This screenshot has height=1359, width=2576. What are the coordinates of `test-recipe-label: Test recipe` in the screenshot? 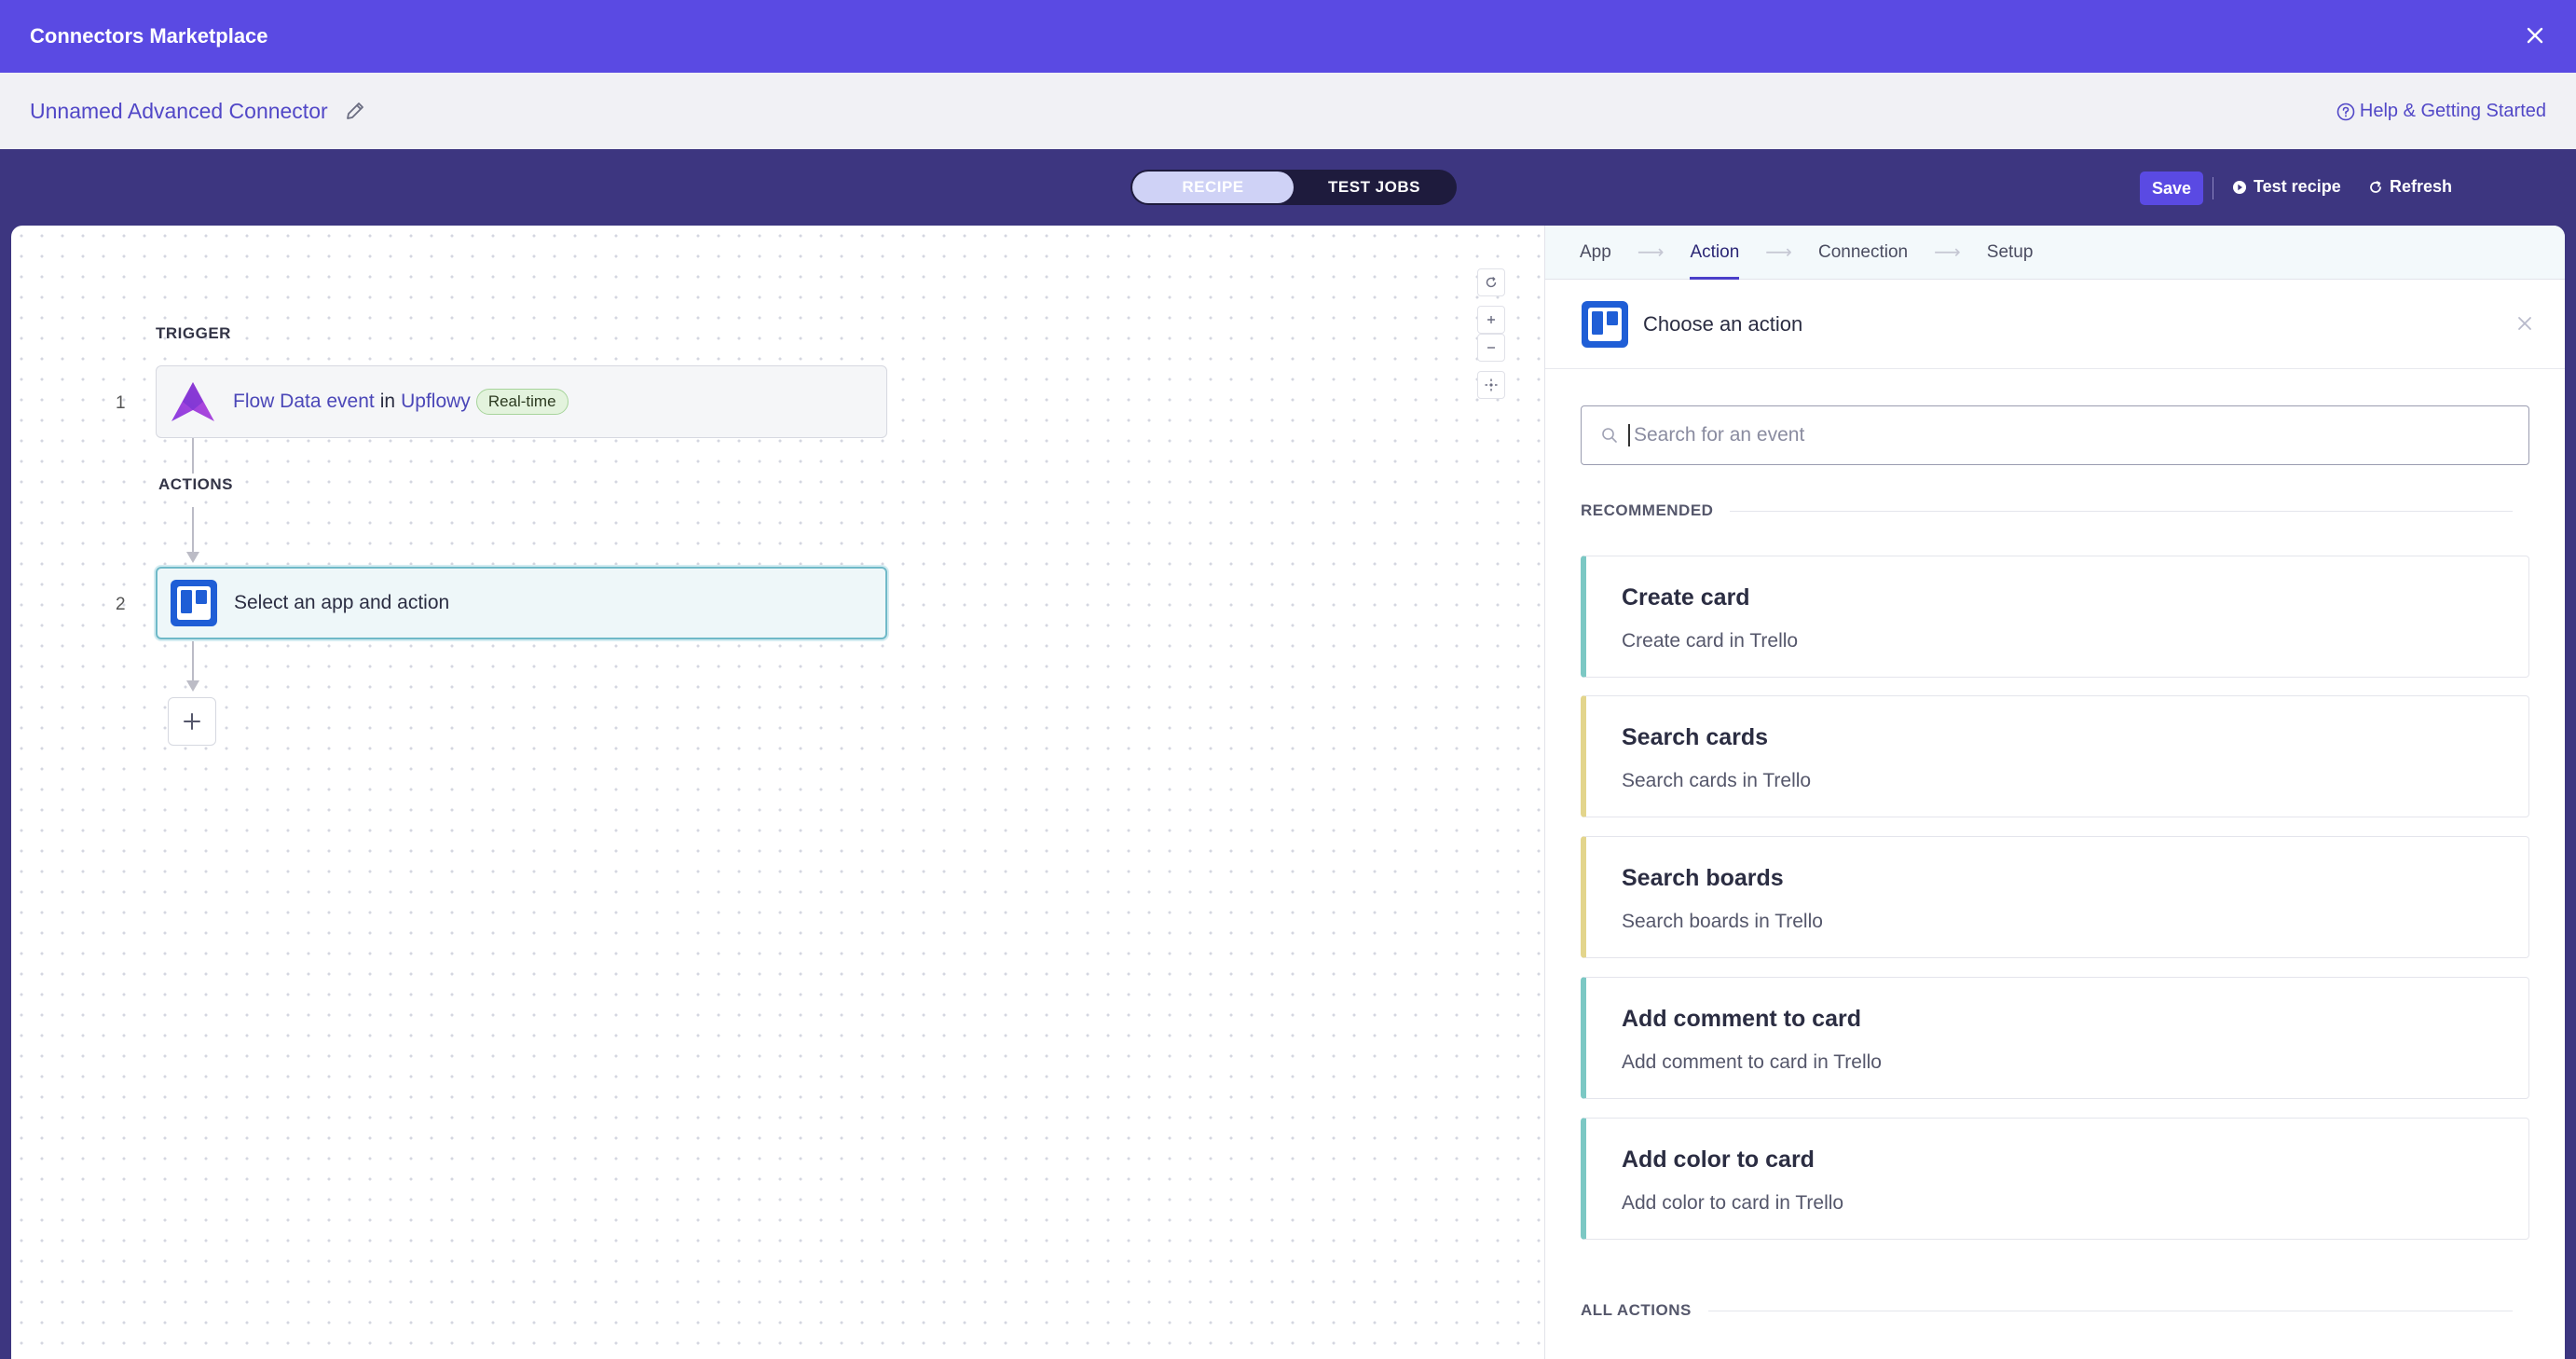 It's located at (2297, 186).